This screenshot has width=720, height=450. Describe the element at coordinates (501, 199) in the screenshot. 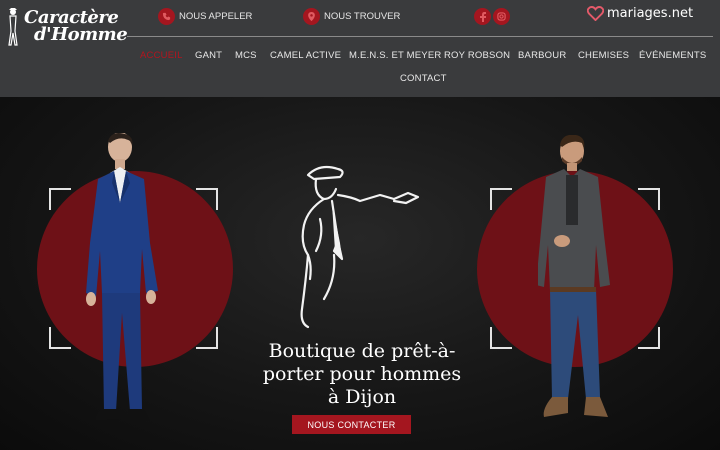

I see `right-frame-corner-tl` at that location.